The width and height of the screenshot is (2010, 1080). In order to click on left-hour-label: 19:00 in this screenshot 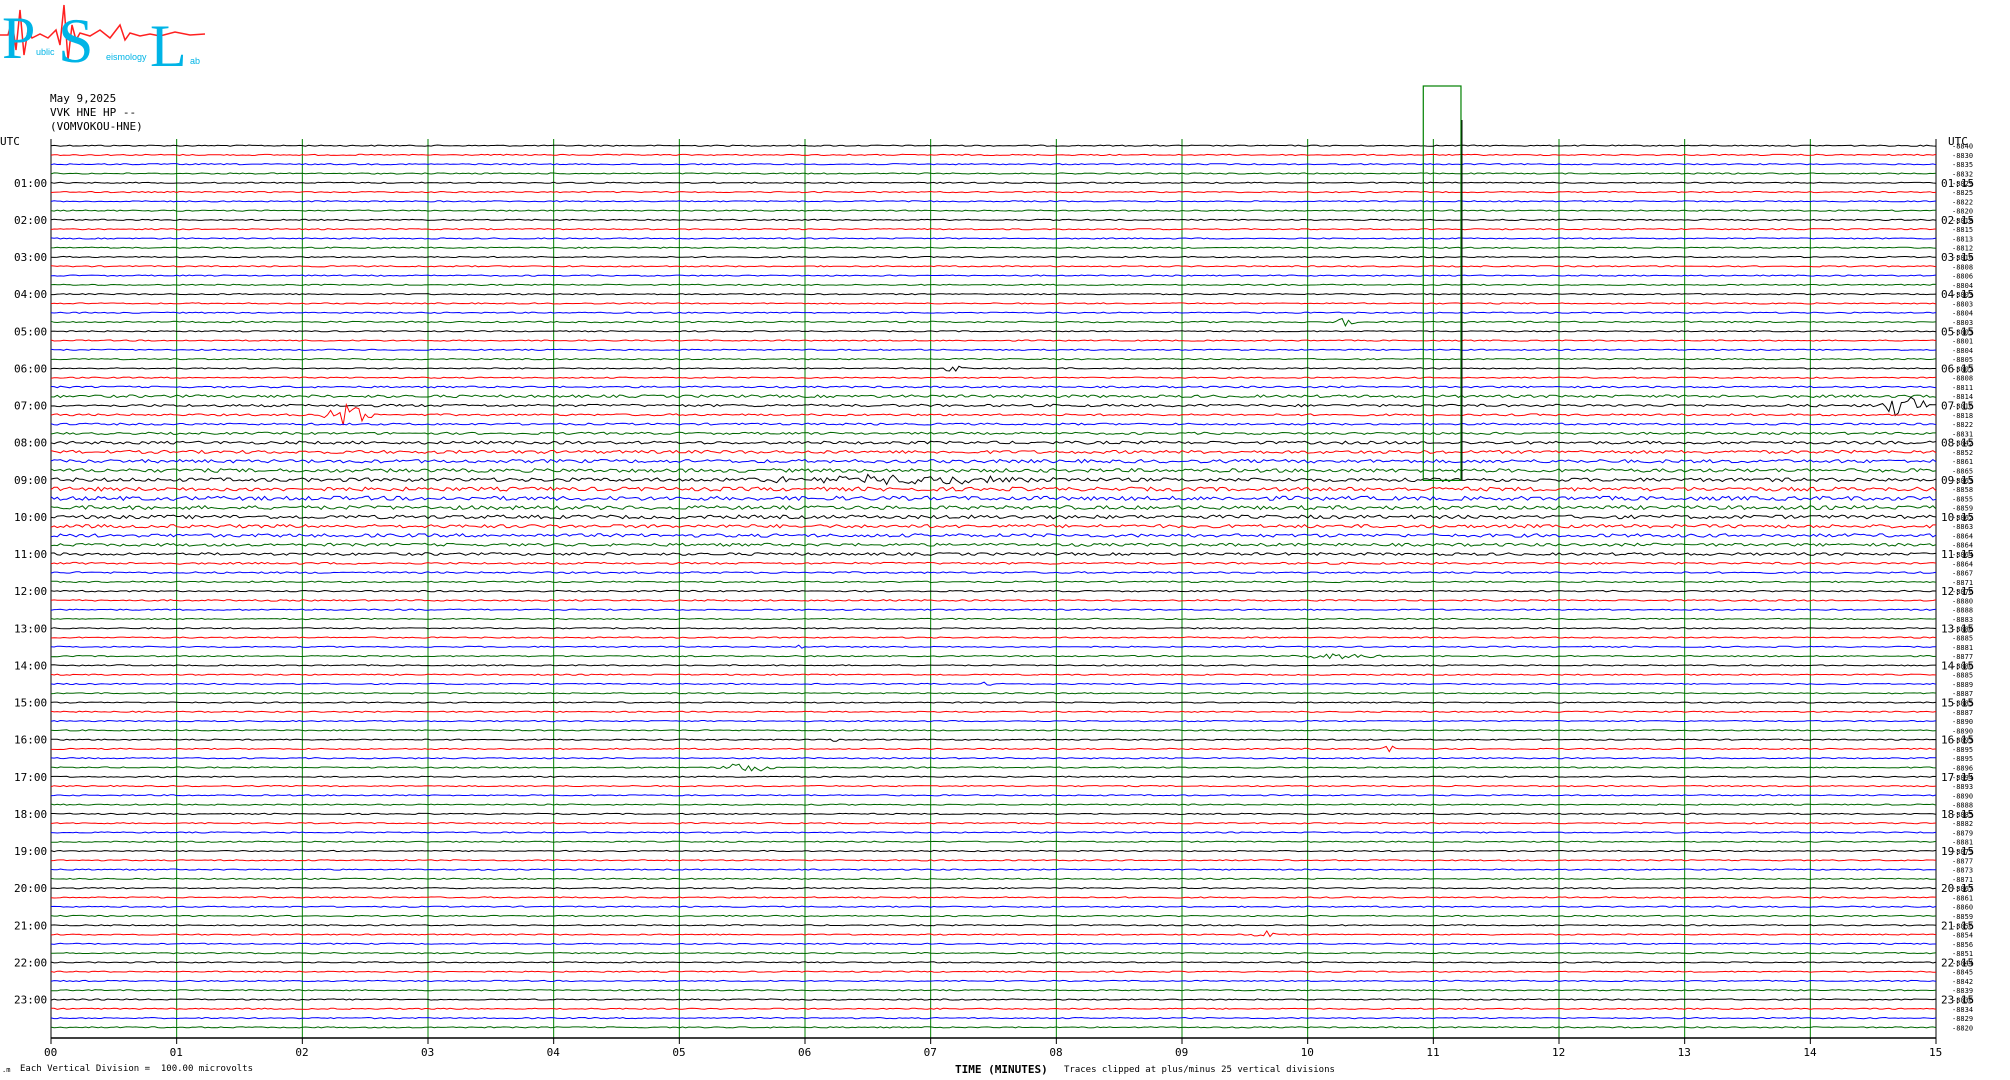, I will do `click(30, 851)`.